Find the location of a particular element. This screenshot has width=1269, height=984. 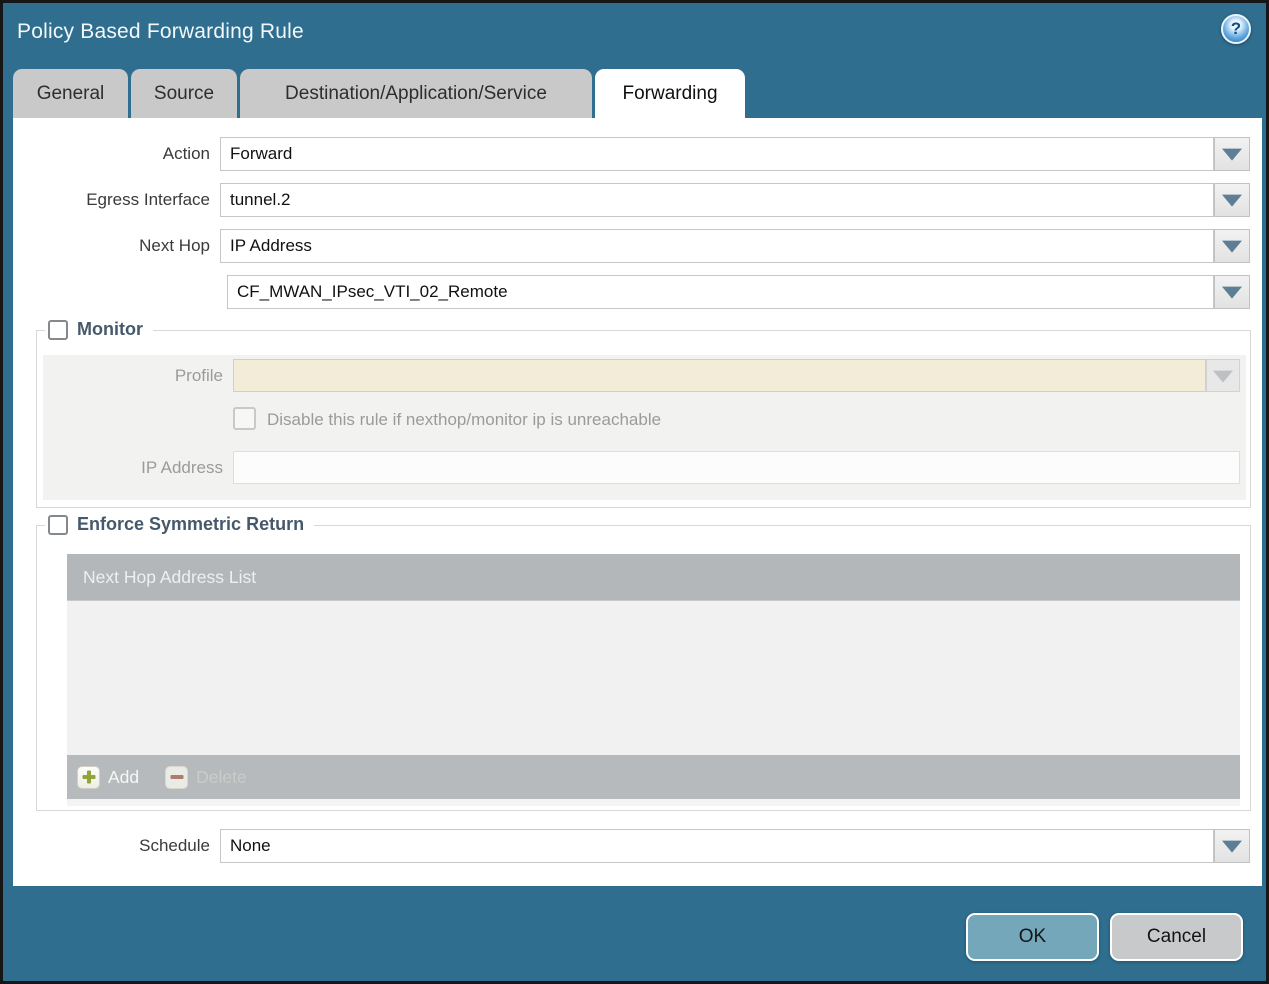

schedule-dropdown-button is located at coordinates (1232, 846).